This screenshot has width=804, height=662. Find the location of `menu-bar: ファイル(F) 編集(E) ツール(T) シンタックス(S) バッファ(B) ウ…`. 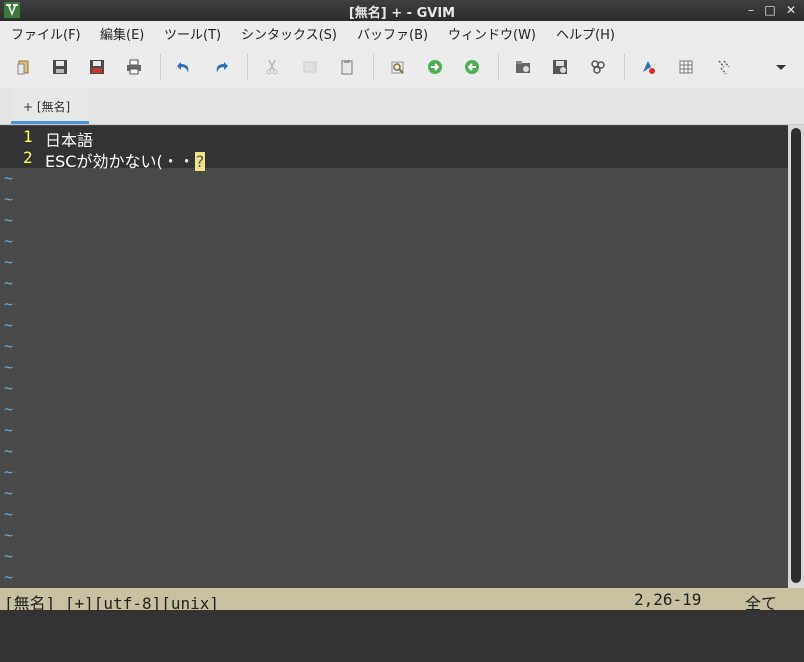

menu-bar: ファイル(F) 編集(E) ツール(T) シンタックス(S) バッファ(B) ウ… is located at coordinates (402, 33).